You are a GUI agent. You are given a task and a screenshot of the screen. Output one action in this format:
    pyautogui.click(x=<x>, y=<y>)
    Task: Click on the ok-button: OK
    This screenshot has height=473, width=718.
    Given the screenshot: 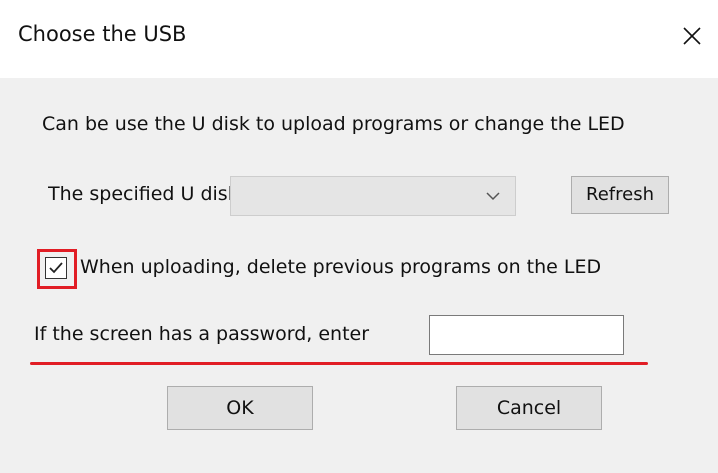 What is the action you would take?
    pyautogui.click(x=240, y=408)
    